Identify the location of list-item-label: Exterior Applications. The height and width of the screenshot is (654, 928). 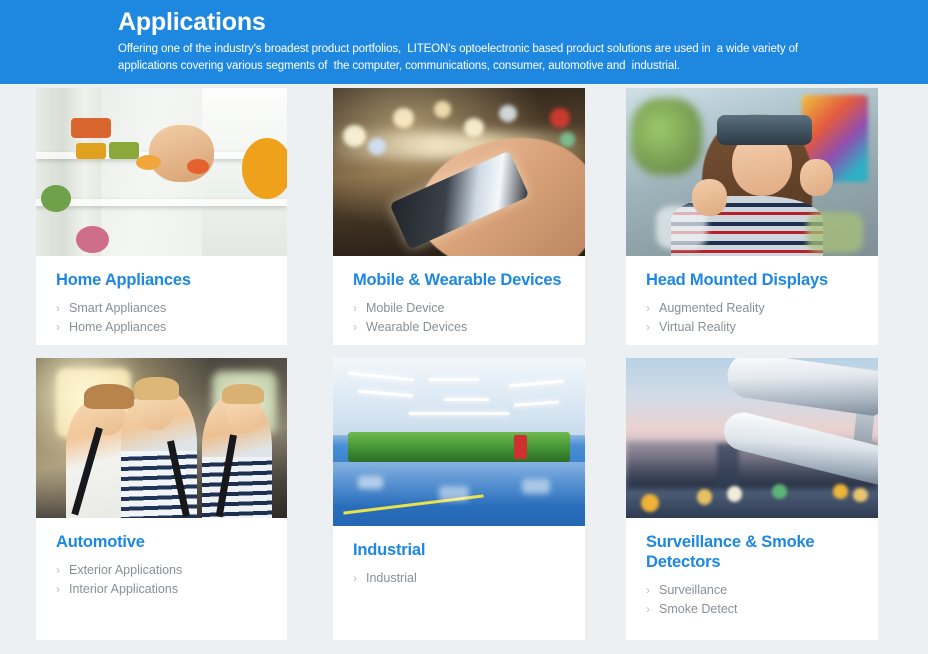
(126, 570).